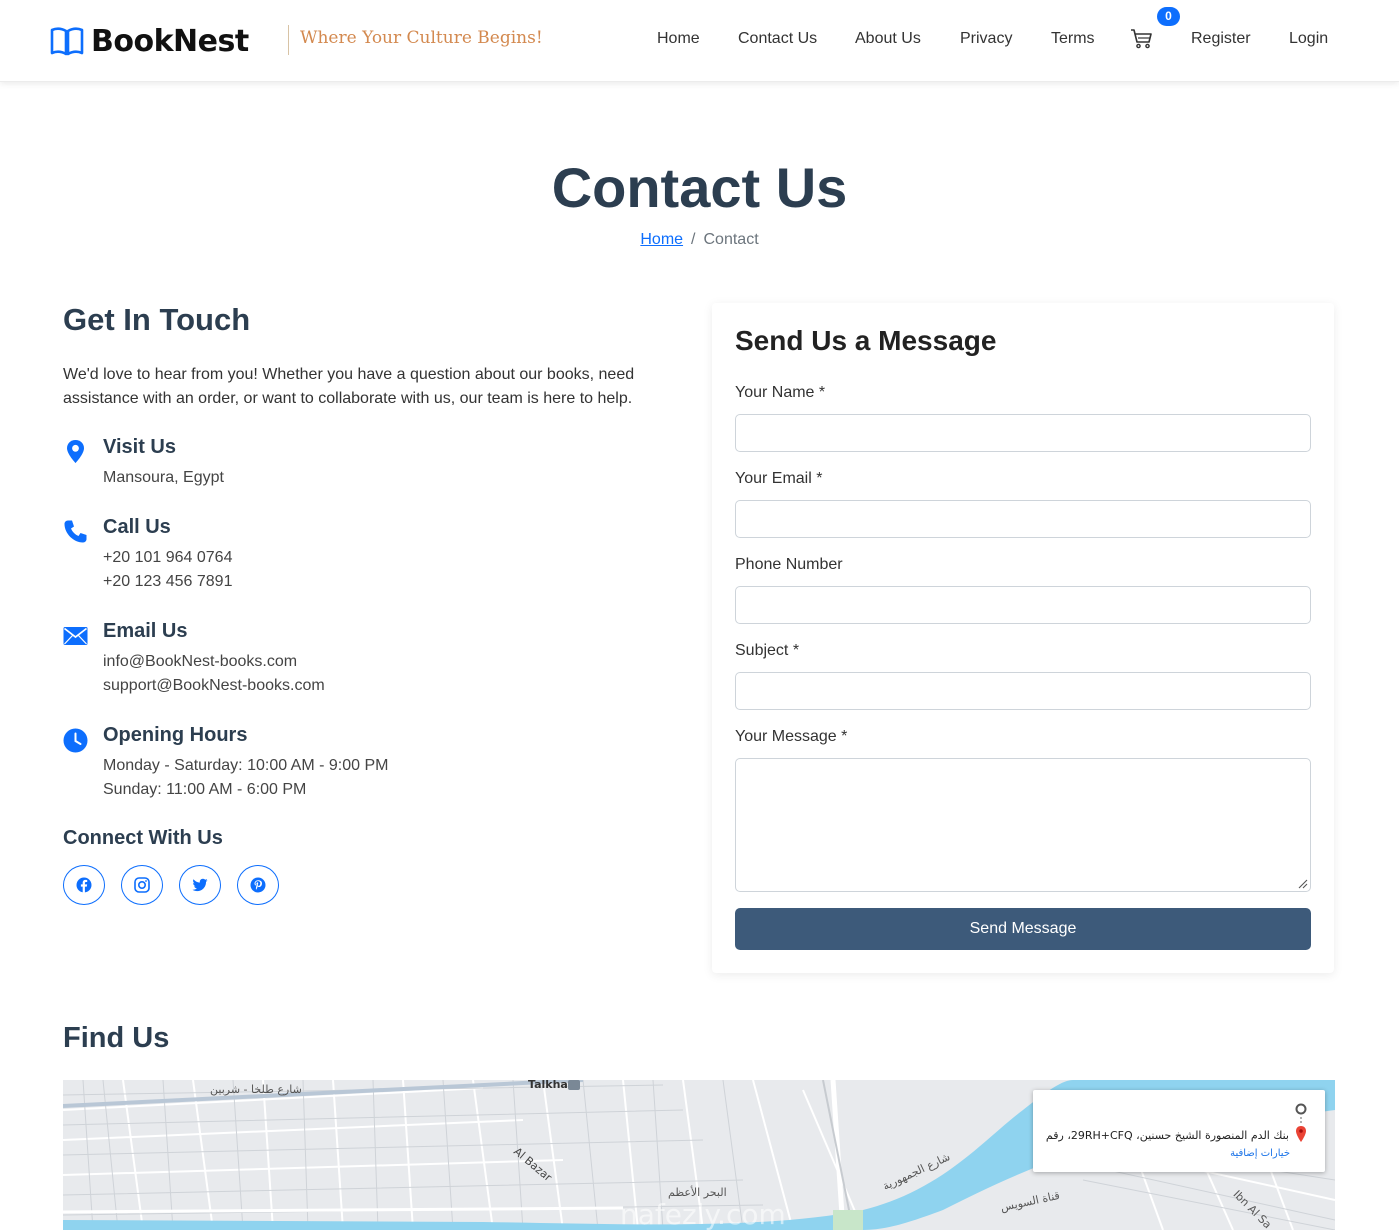  I want to click on message-textarea, so click(1023, 825).